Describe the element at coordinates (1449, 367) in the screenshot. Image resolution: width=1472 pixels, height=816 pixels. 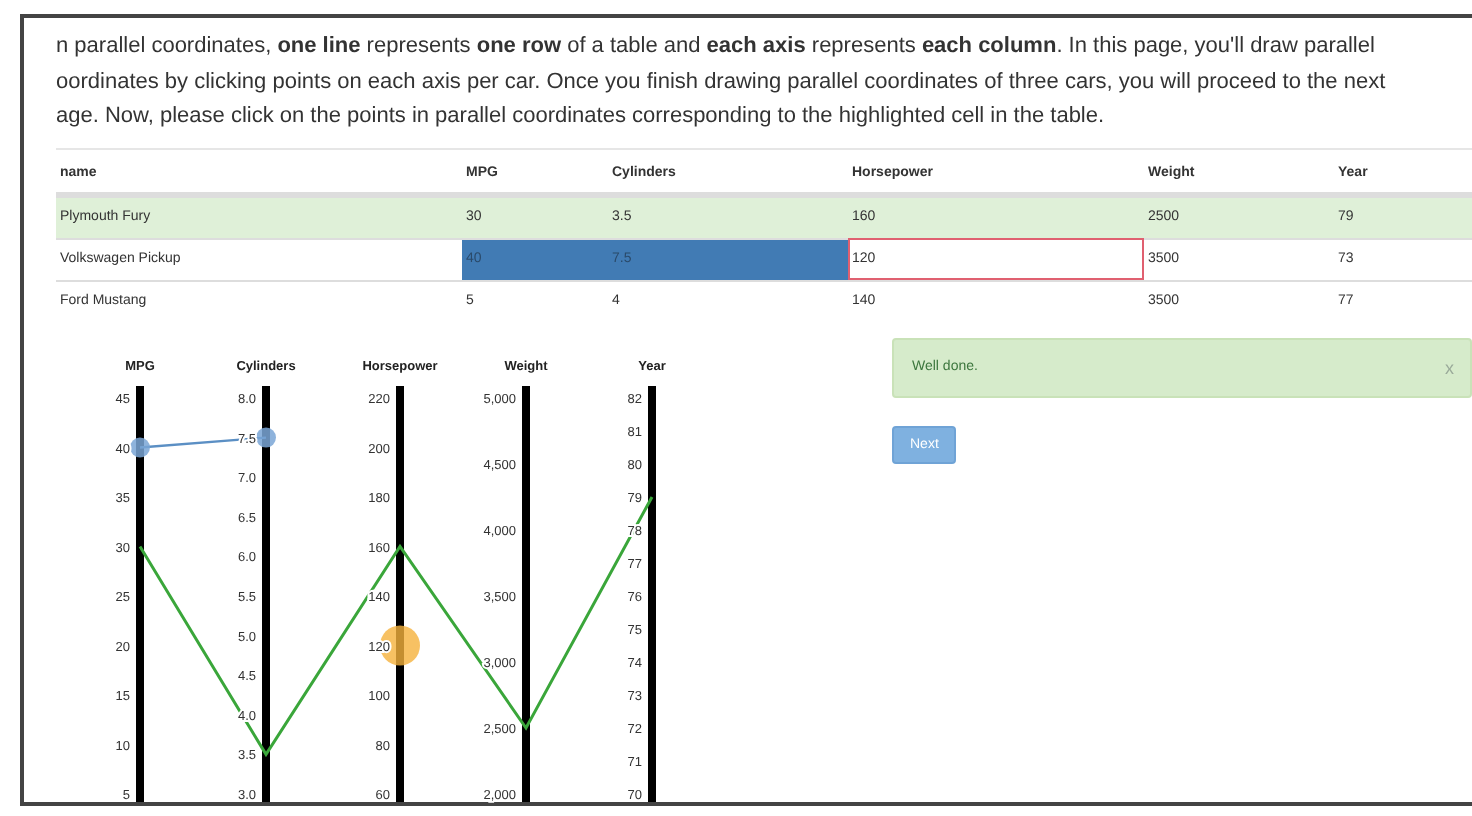
I see `close-button: x` at that location.